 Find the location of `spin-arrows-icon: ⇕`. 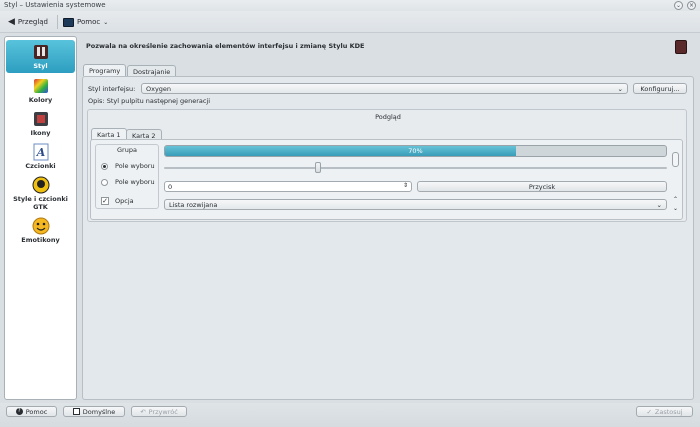

spin-arrows-icon: ⇕ is located at coordinates (405, 185).